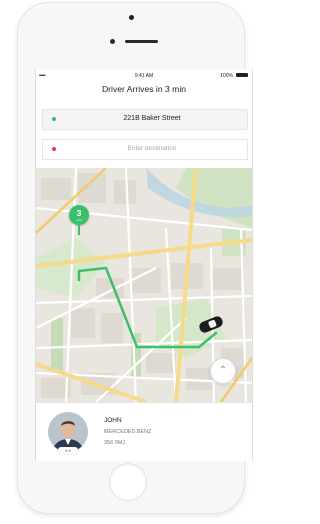 The width and height of the screenshot is (320, 524). What do you see at coordinates (112, 41) in the screenshot?
I see `proximity-sensor` at bounding box center [112, 41].